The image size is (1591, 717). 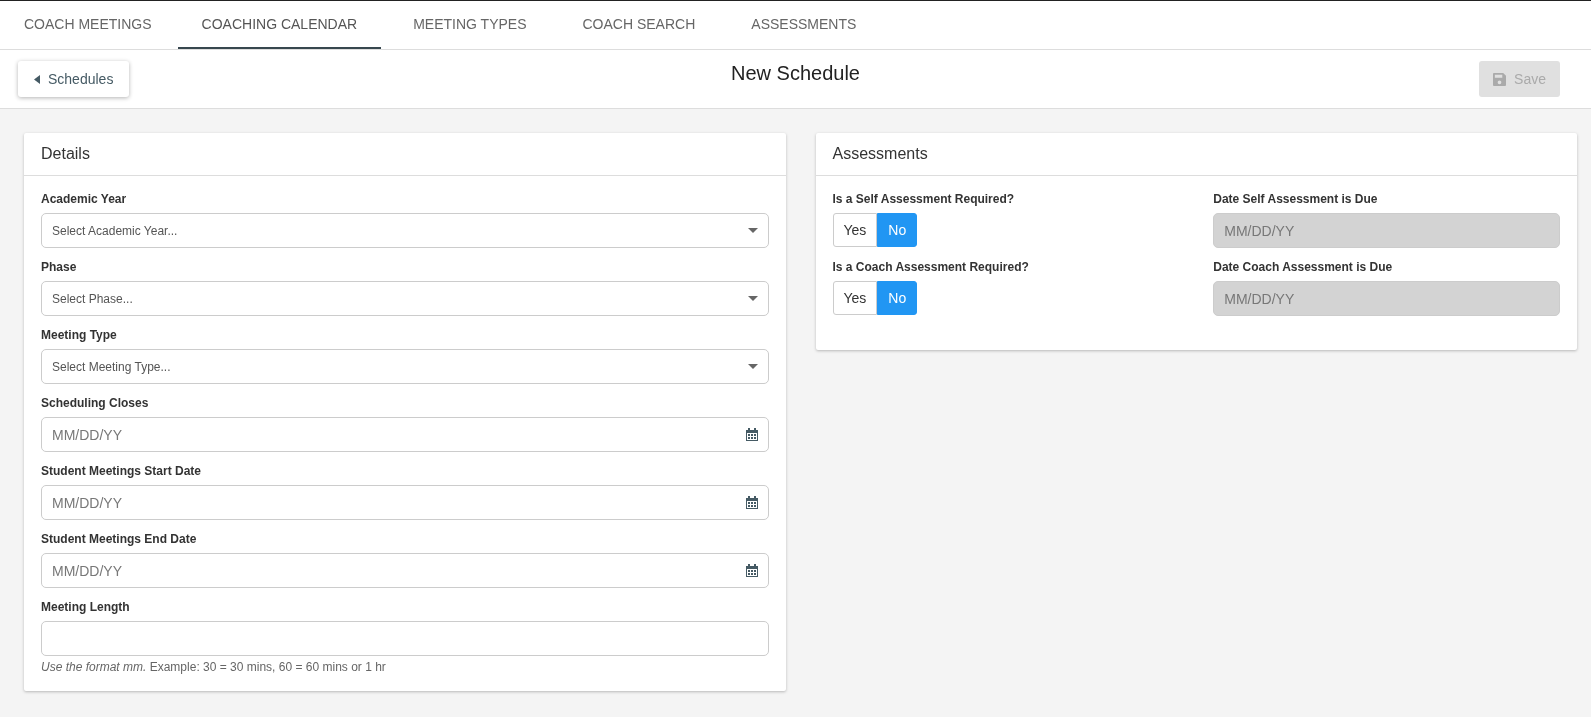 I want to click on nav-tab: ASSESSMENTS, so click(x=804, y=25).